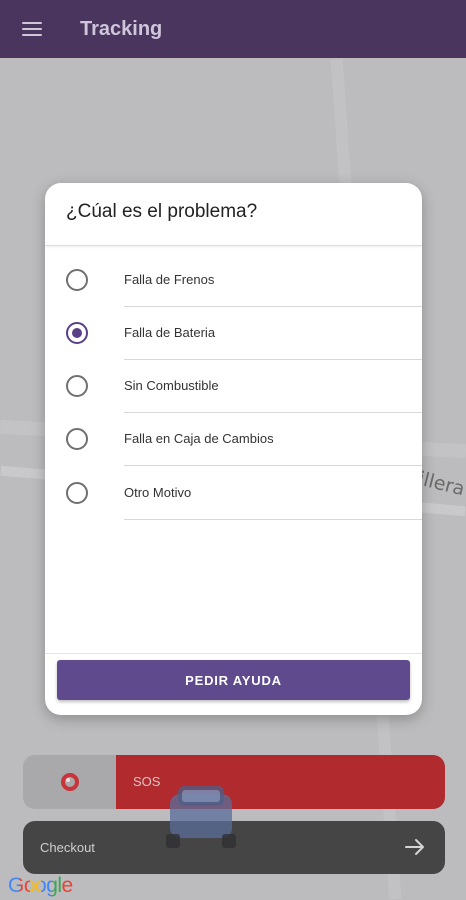 Image resolution: width=466 pixels, height=900 pixels. Describe the element at coordinates (171, 385) in the screenshot. I see `option-label: Sin Combustible` at that location.